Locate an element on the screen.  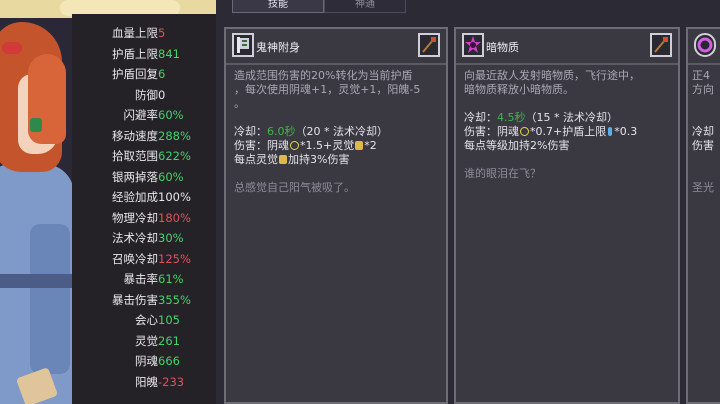
stat-row: 会心 105 is located at coordinates (144, 320).